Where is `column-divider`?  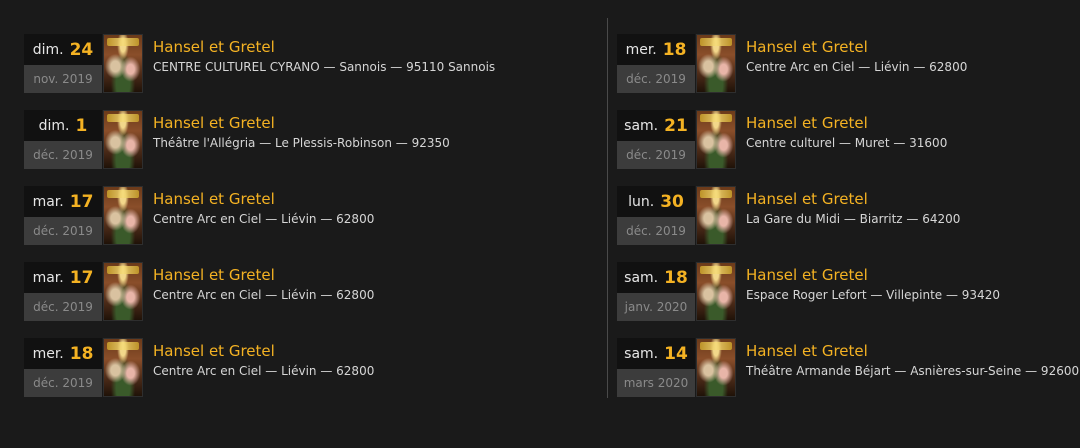 column-divider is located at coordinates (607, 208).